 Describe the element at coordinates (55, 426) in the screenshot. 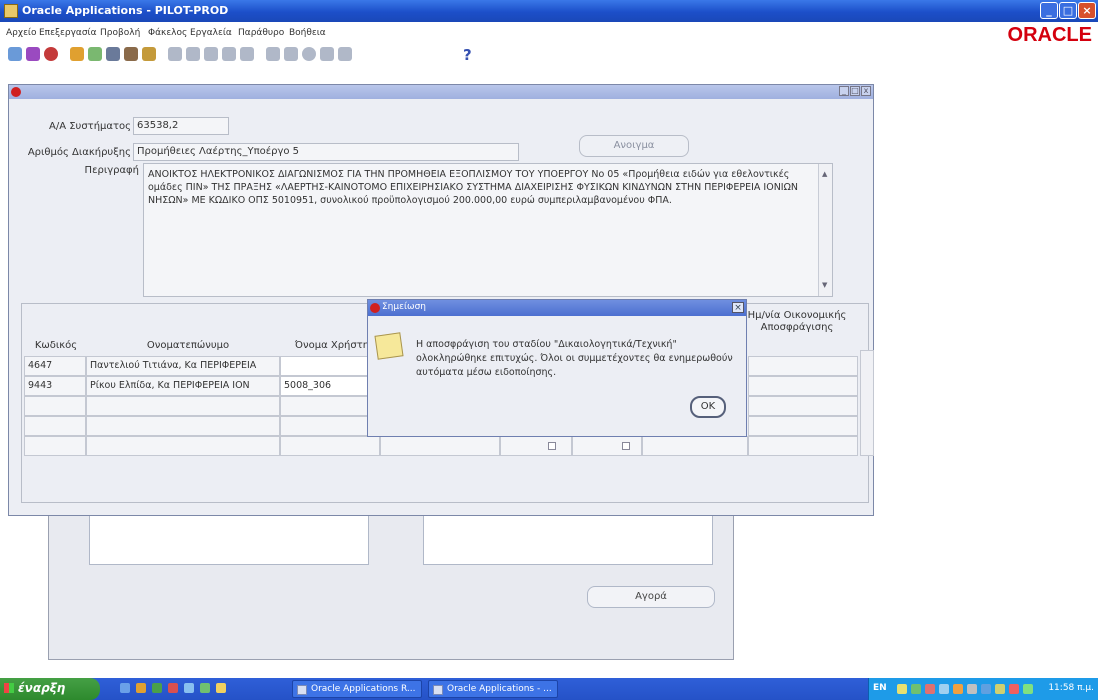

I see `table-row-4-kodikos` at that location.